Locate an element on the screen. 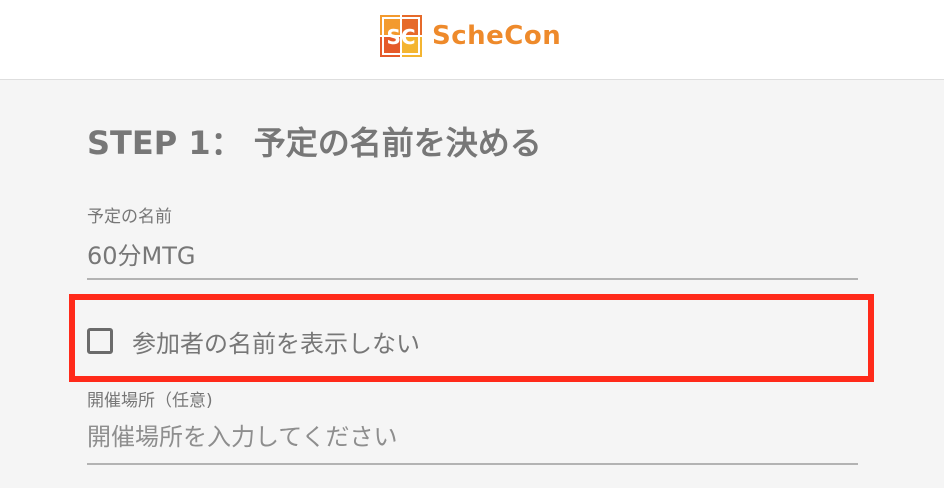 This screenshot has height=488, width=944. location-label: 開催場所（任意) is located at coordinates (150, 401).